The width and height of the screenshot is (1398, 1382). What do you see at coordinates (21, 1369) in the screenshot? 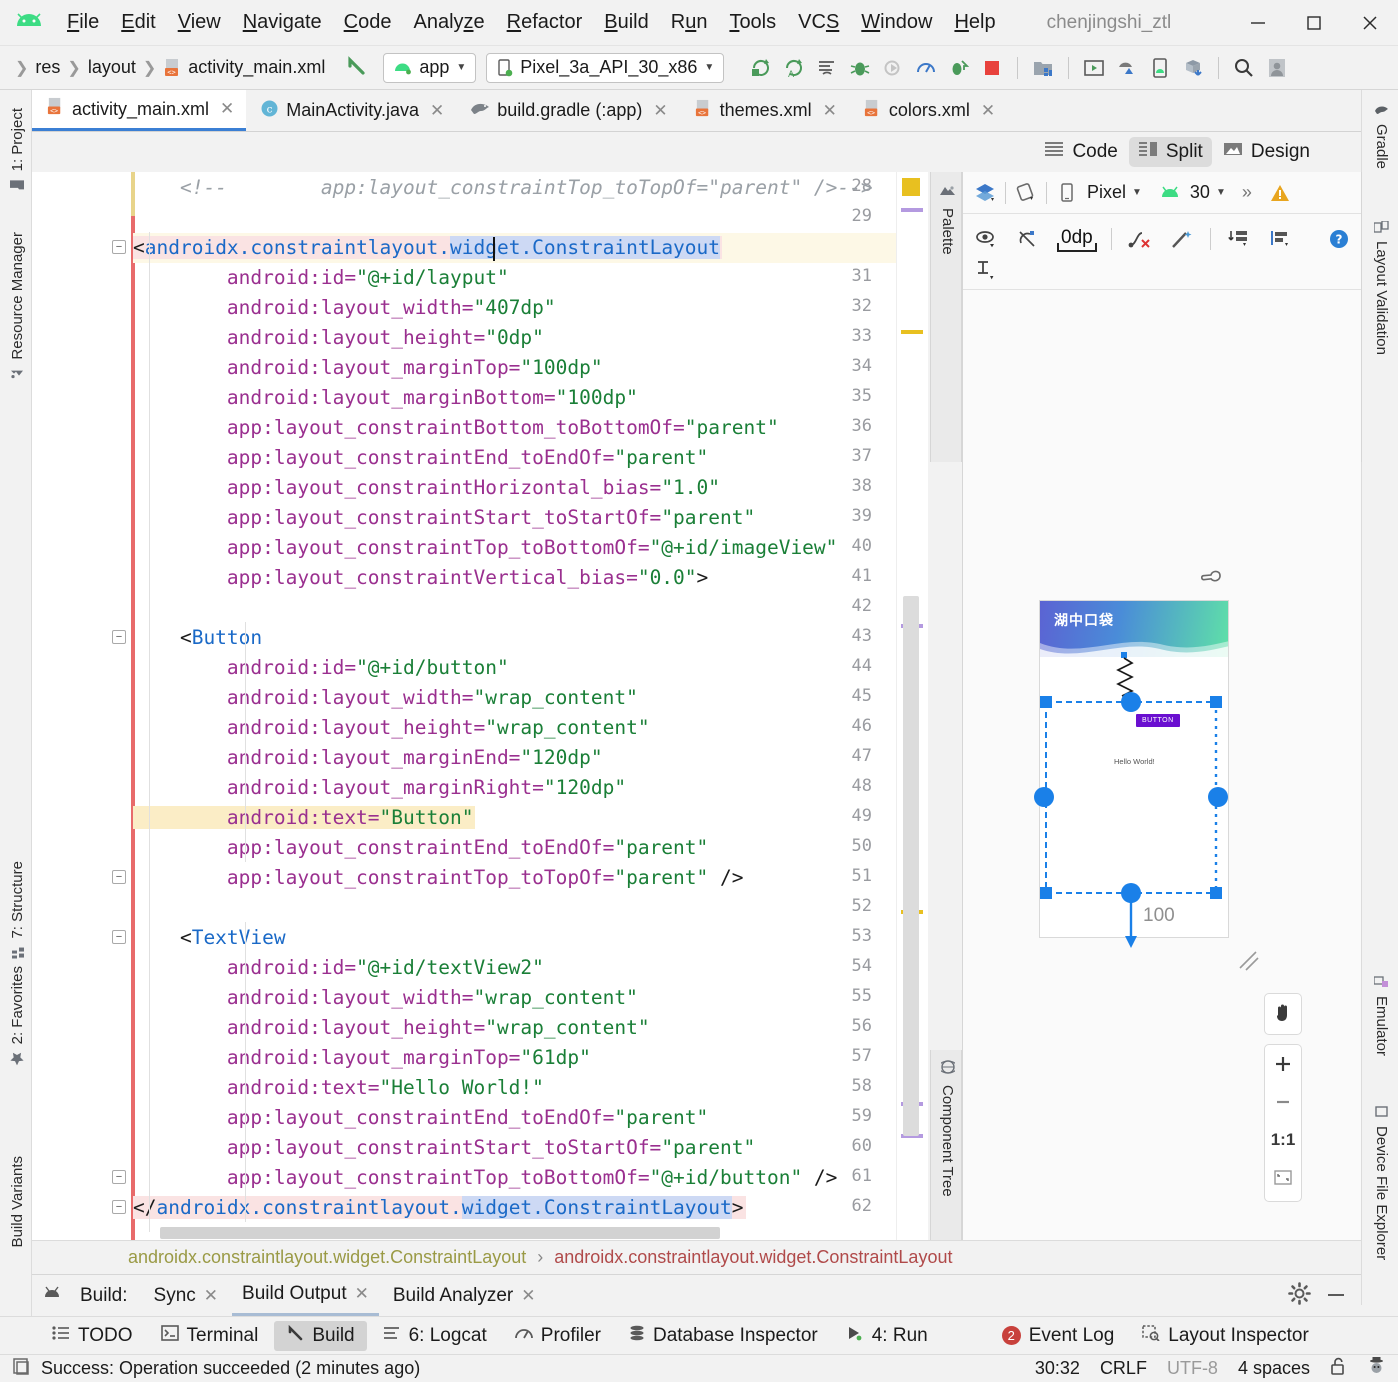
I see `notification-icon` at bounding box center [21, 1369].